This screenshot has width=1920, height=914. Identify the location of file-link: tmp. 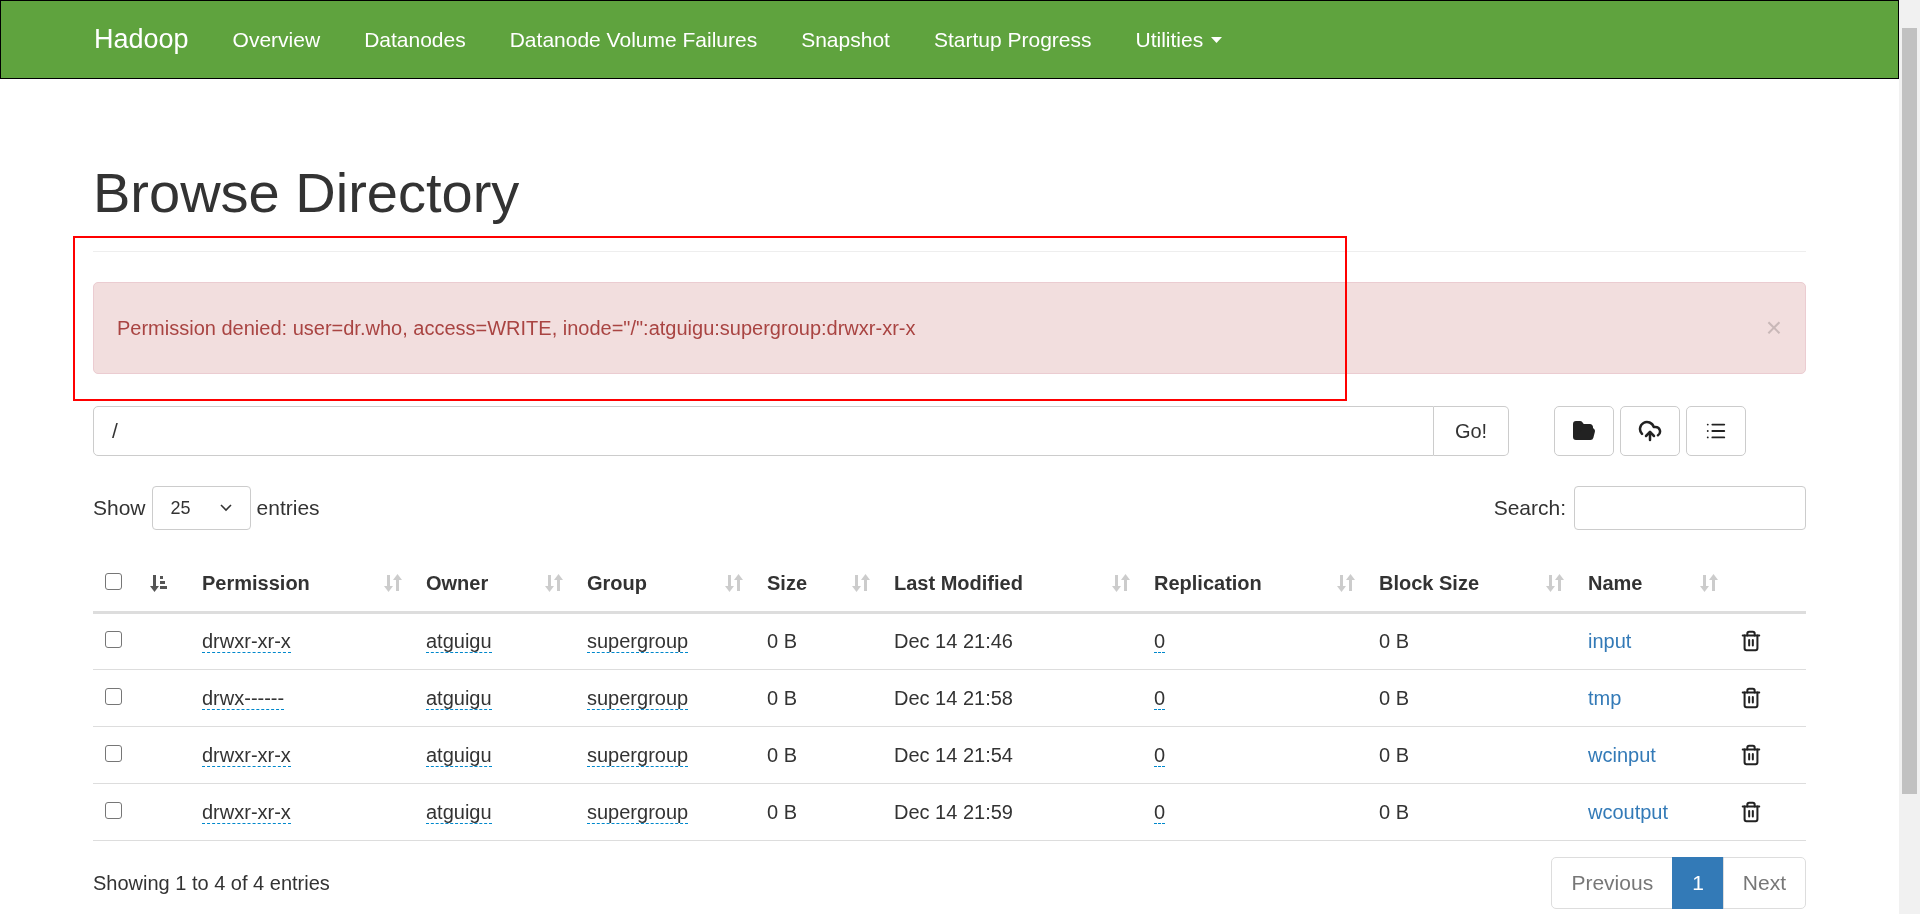
(1605, 697).